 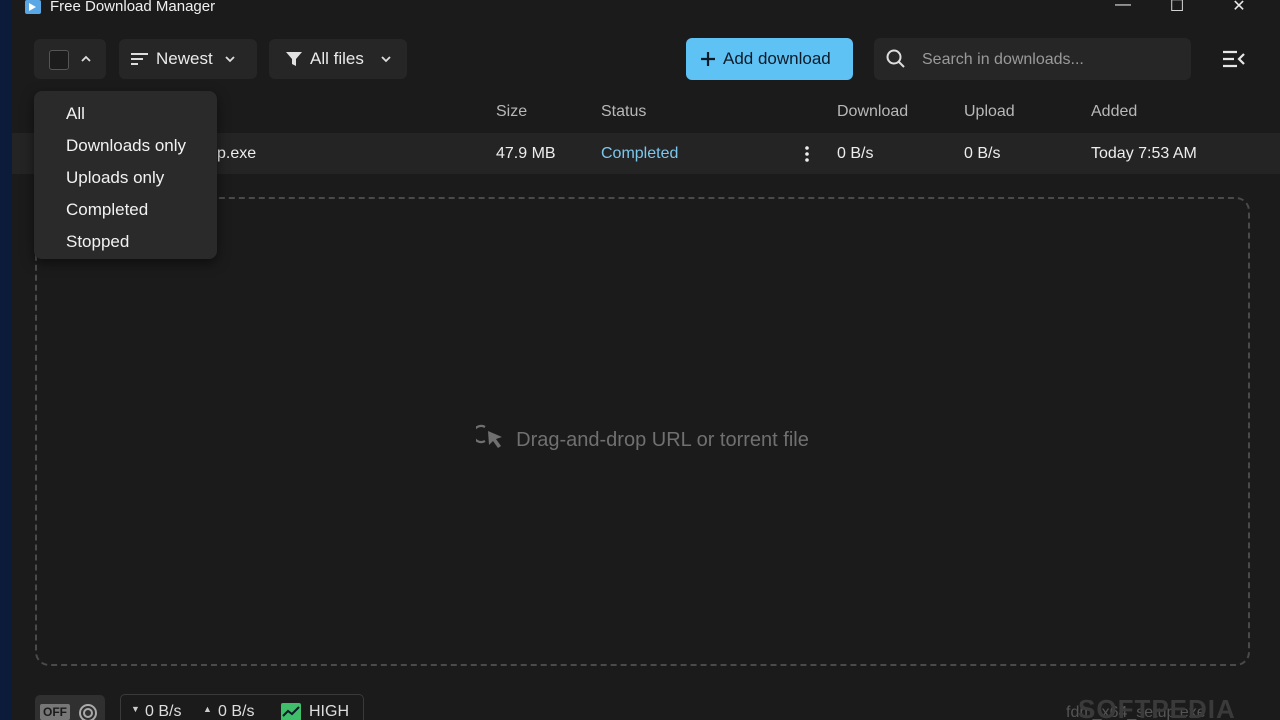 I want to click on filter-button: All files, so click(x=338, y=59).